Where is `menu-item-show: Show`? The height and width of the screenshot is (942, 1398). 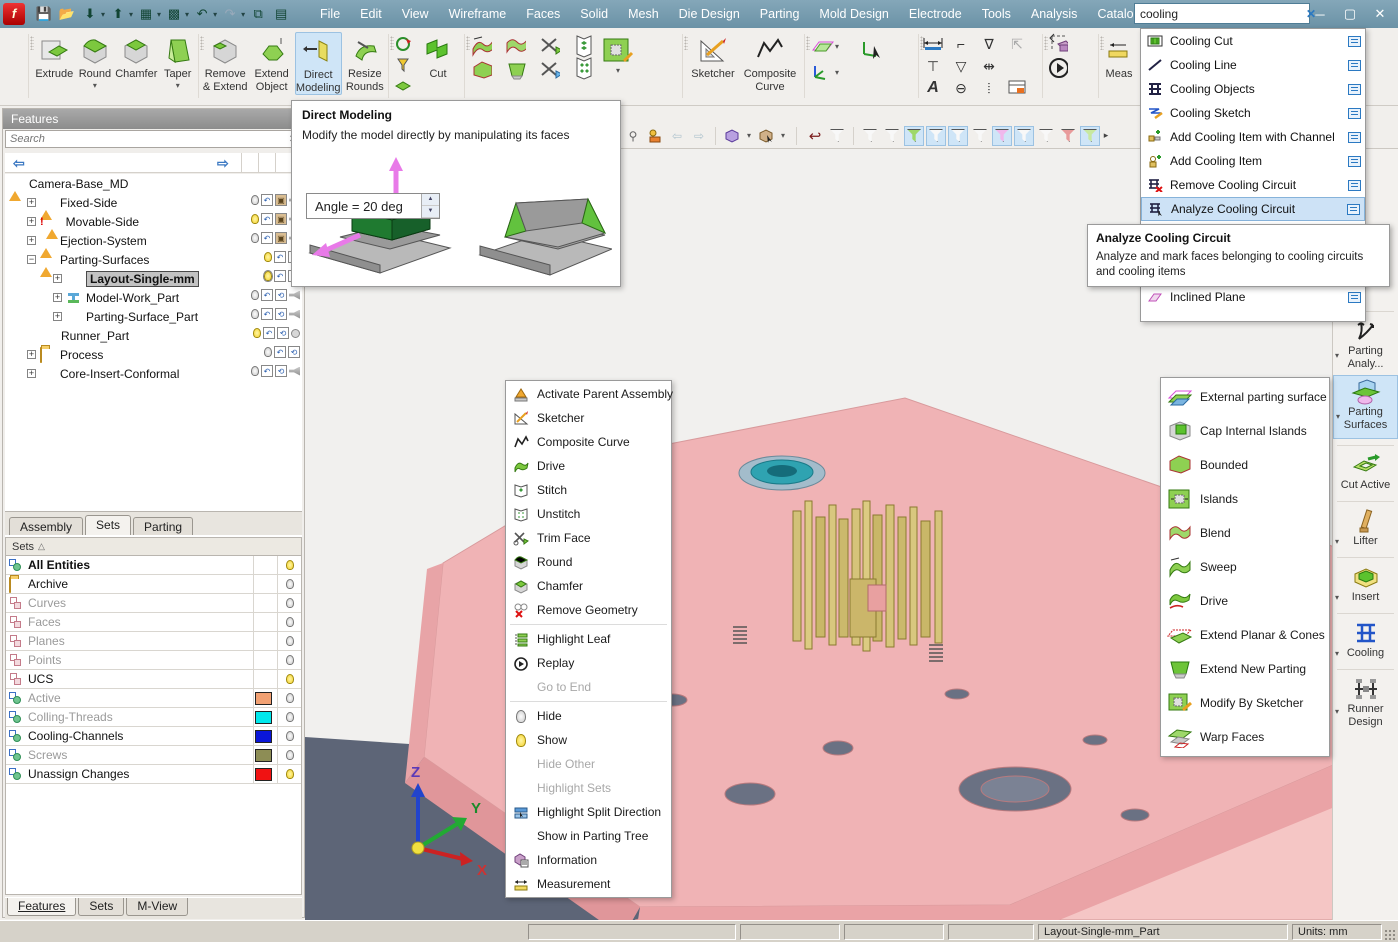 menu-item-show: Show is located at coordinates (588, 740).